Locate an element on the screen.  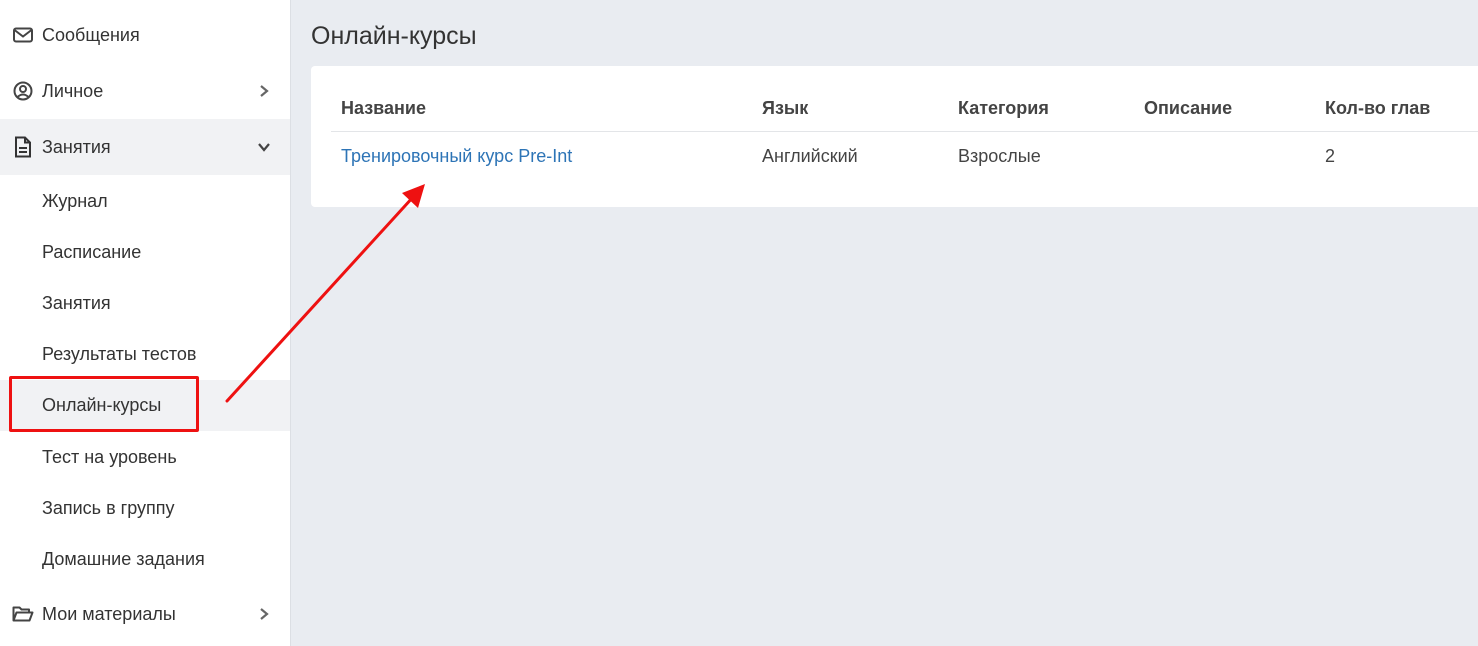
envelope-icon is located at coordinates (23, 35).